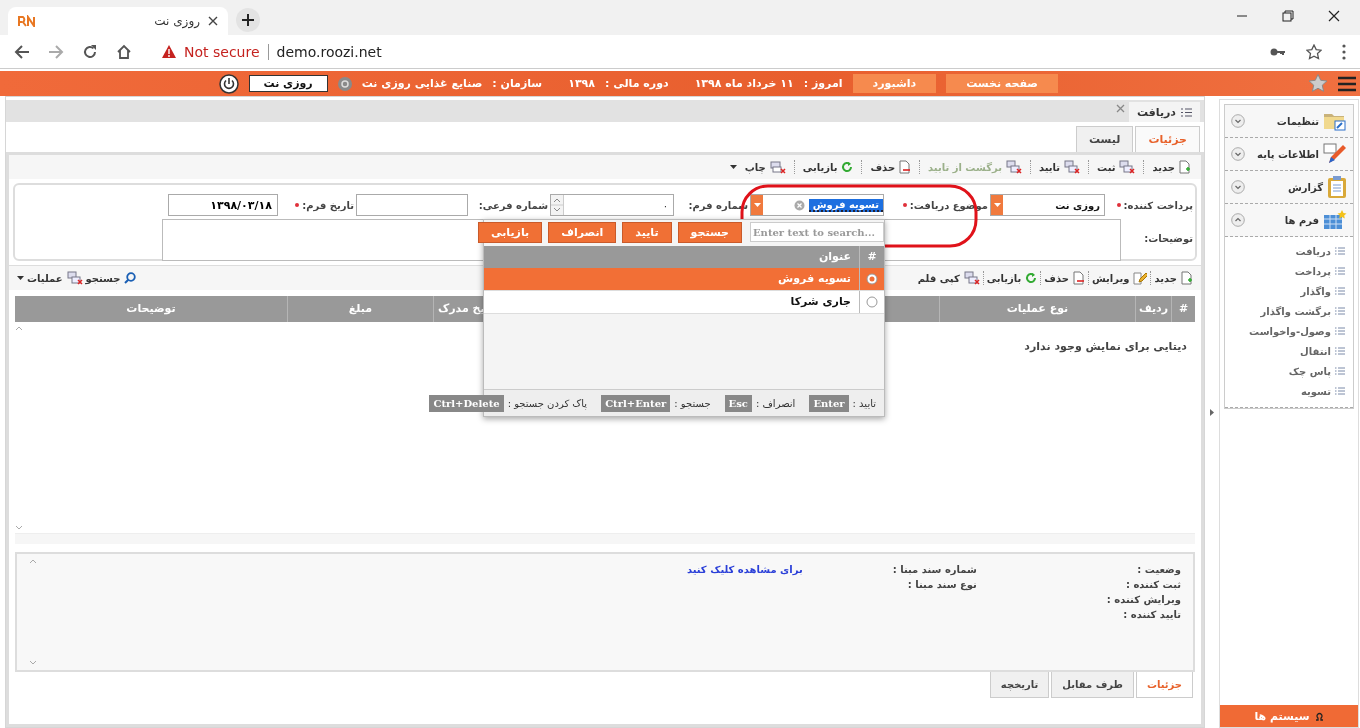 The width and height of the screenshot is (1360, 728). Describe the element at coordinates (1289, 351) in the screenshot. I see `sidebar-item: انتقال` at that location.